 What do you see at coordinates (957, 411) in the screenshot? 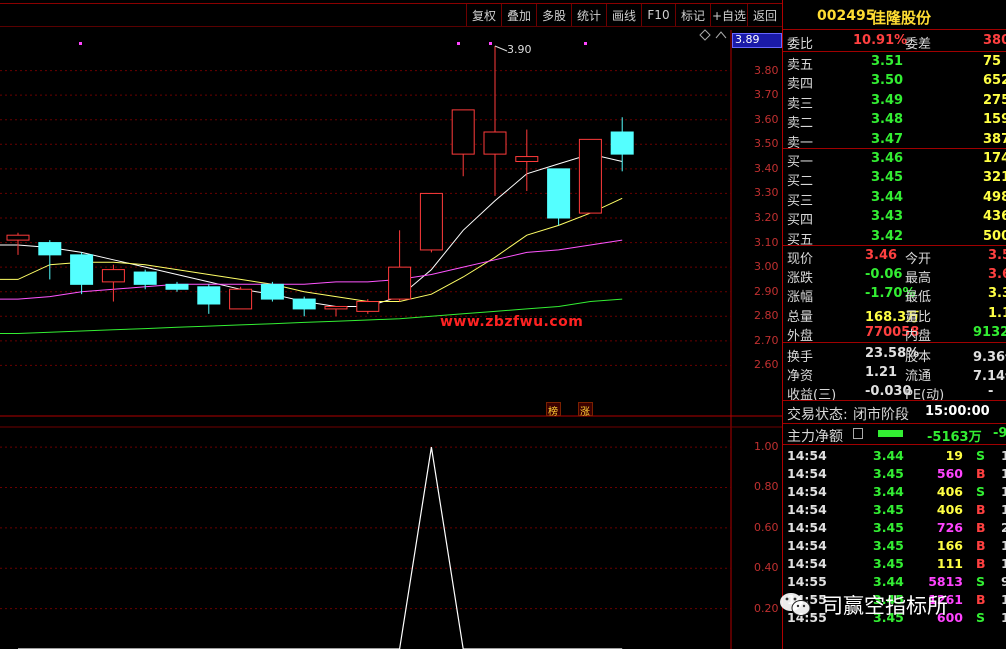
I see `trade-time: 15:00:00` at bounding box center [957, 411].